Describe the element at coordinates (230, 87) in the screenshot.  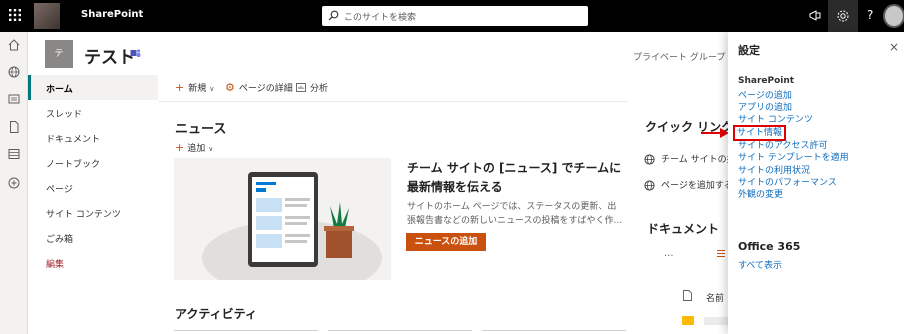
I see `gear-icon: ⚙` at that location.